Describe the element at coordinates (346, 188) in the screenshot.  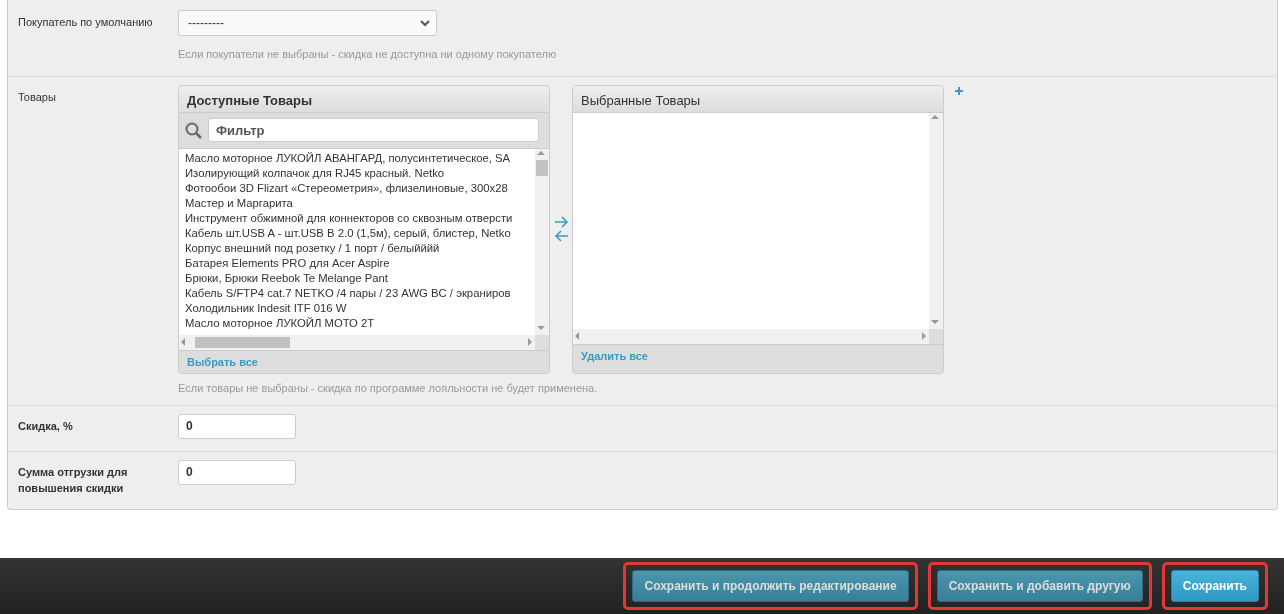
I see `list-option: Фотообои 3D Flizart «Стереометрия», флизелиновые, 300x28` at that location.